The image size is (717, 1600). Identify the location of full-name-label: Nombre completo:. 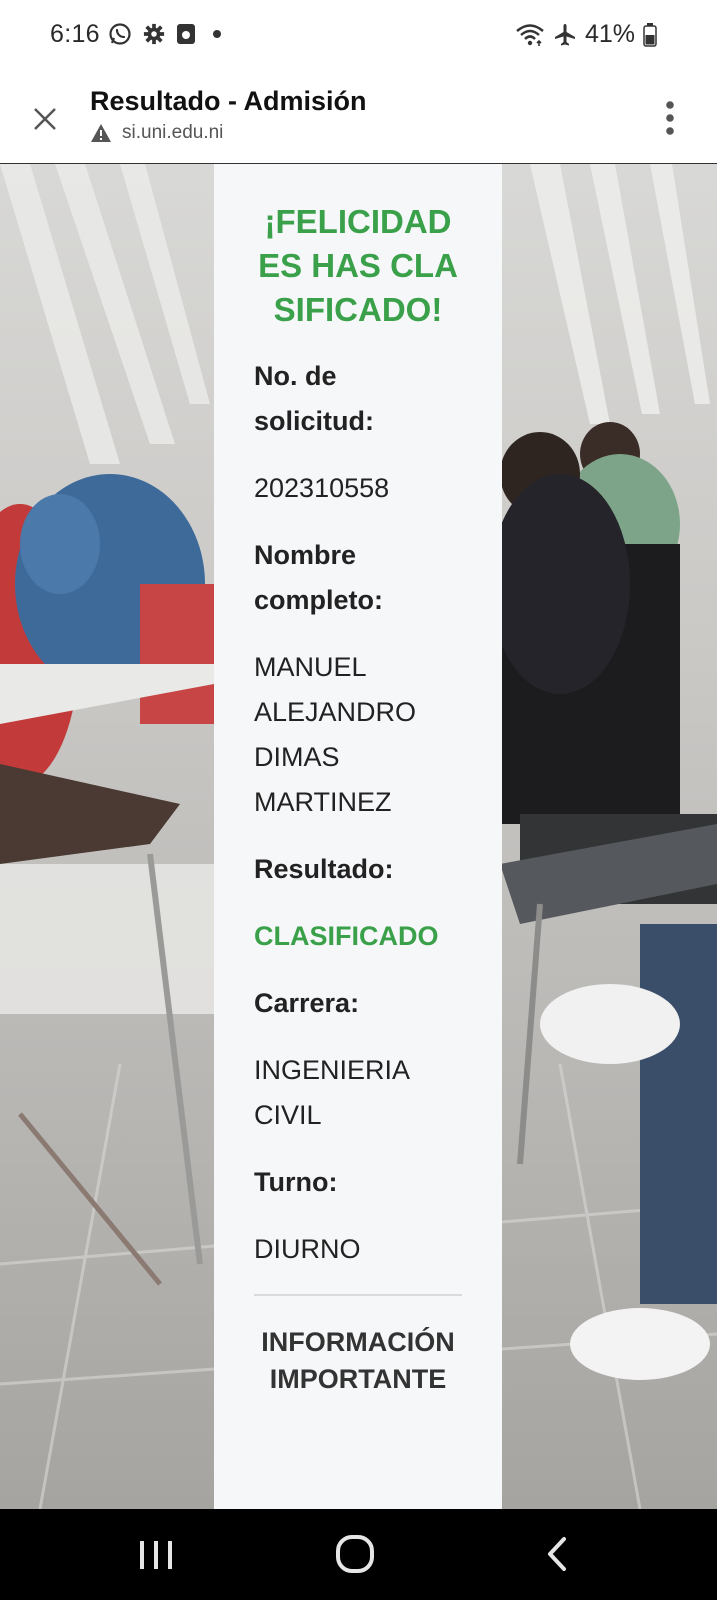
(319, 577).